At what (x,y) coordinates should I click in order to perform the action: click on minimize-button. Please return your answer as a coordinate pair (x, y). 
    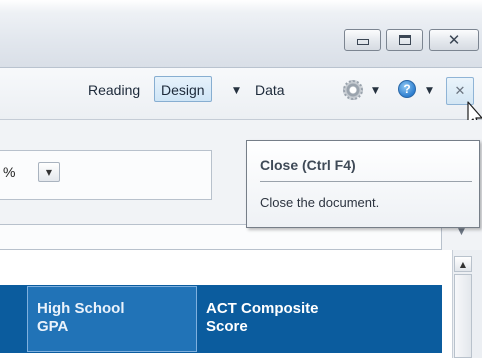
    Looking at the image, I should click on (362, 40).